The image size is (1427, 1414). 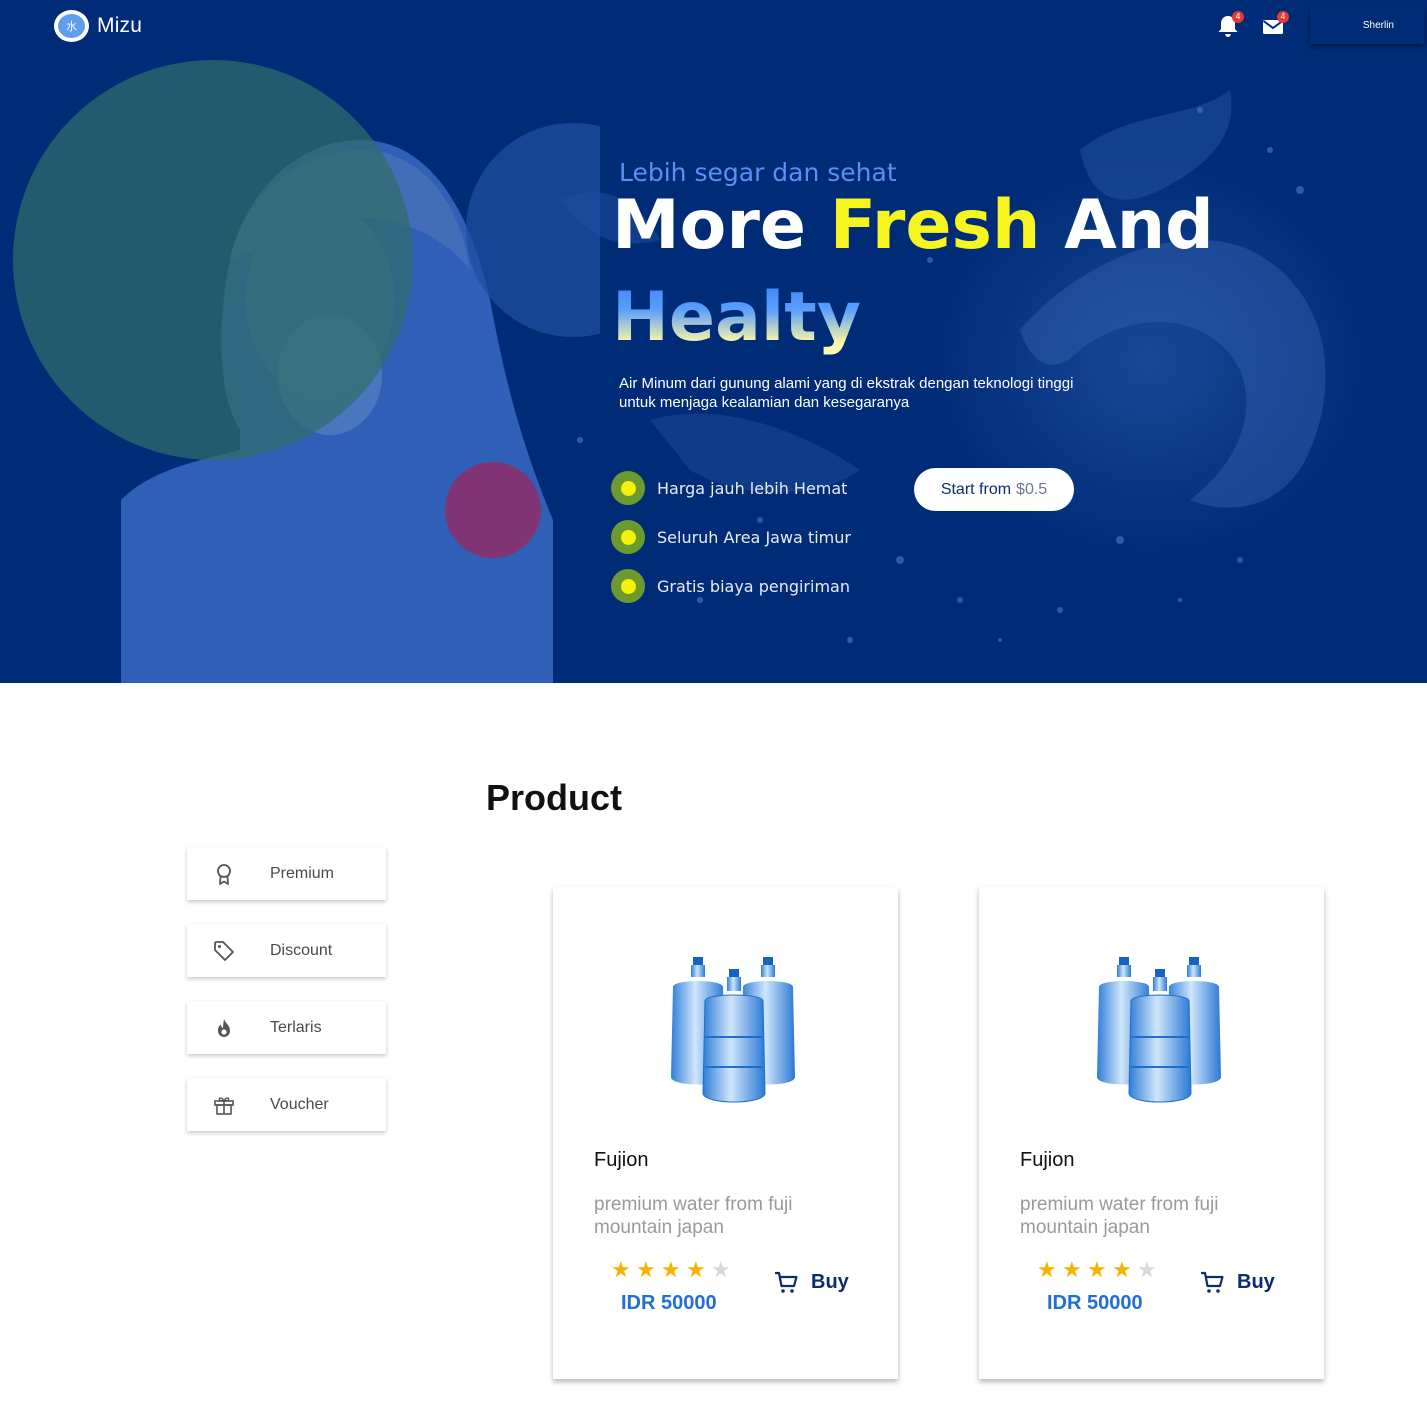 What do you see at coordinates (1229, 25) in the screenshot?
I see `notifications-button: 4` at bounding box center [1229, 25].